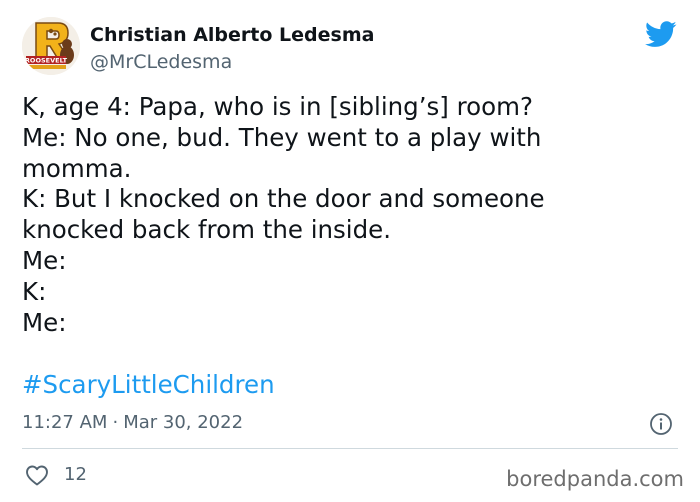 The width and height of the screenshot is (700, 502). I want to click on roosevelt-logo-icon: ROOSEVELT, so click(51, 46).